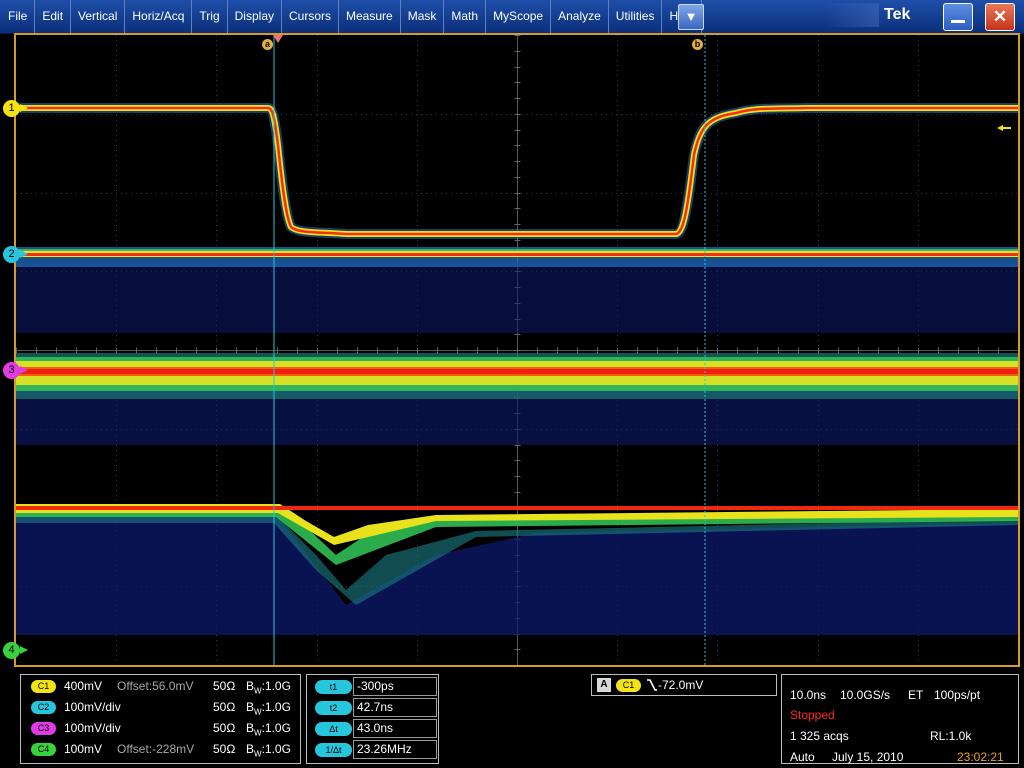 The width and height of the screenshot is (1024, 768). Describe the element at coordinates (53, 16) in the screenshot. I see `menu-edit: Edit` at that location.